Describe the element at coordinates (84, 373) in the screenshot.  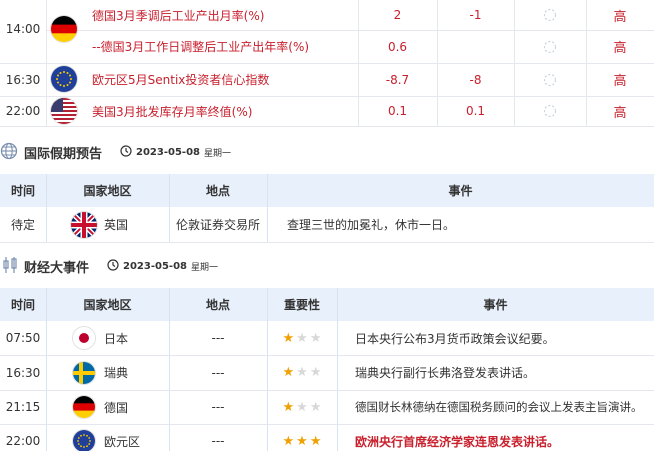
I see `sweden-flag-icon` at that location.